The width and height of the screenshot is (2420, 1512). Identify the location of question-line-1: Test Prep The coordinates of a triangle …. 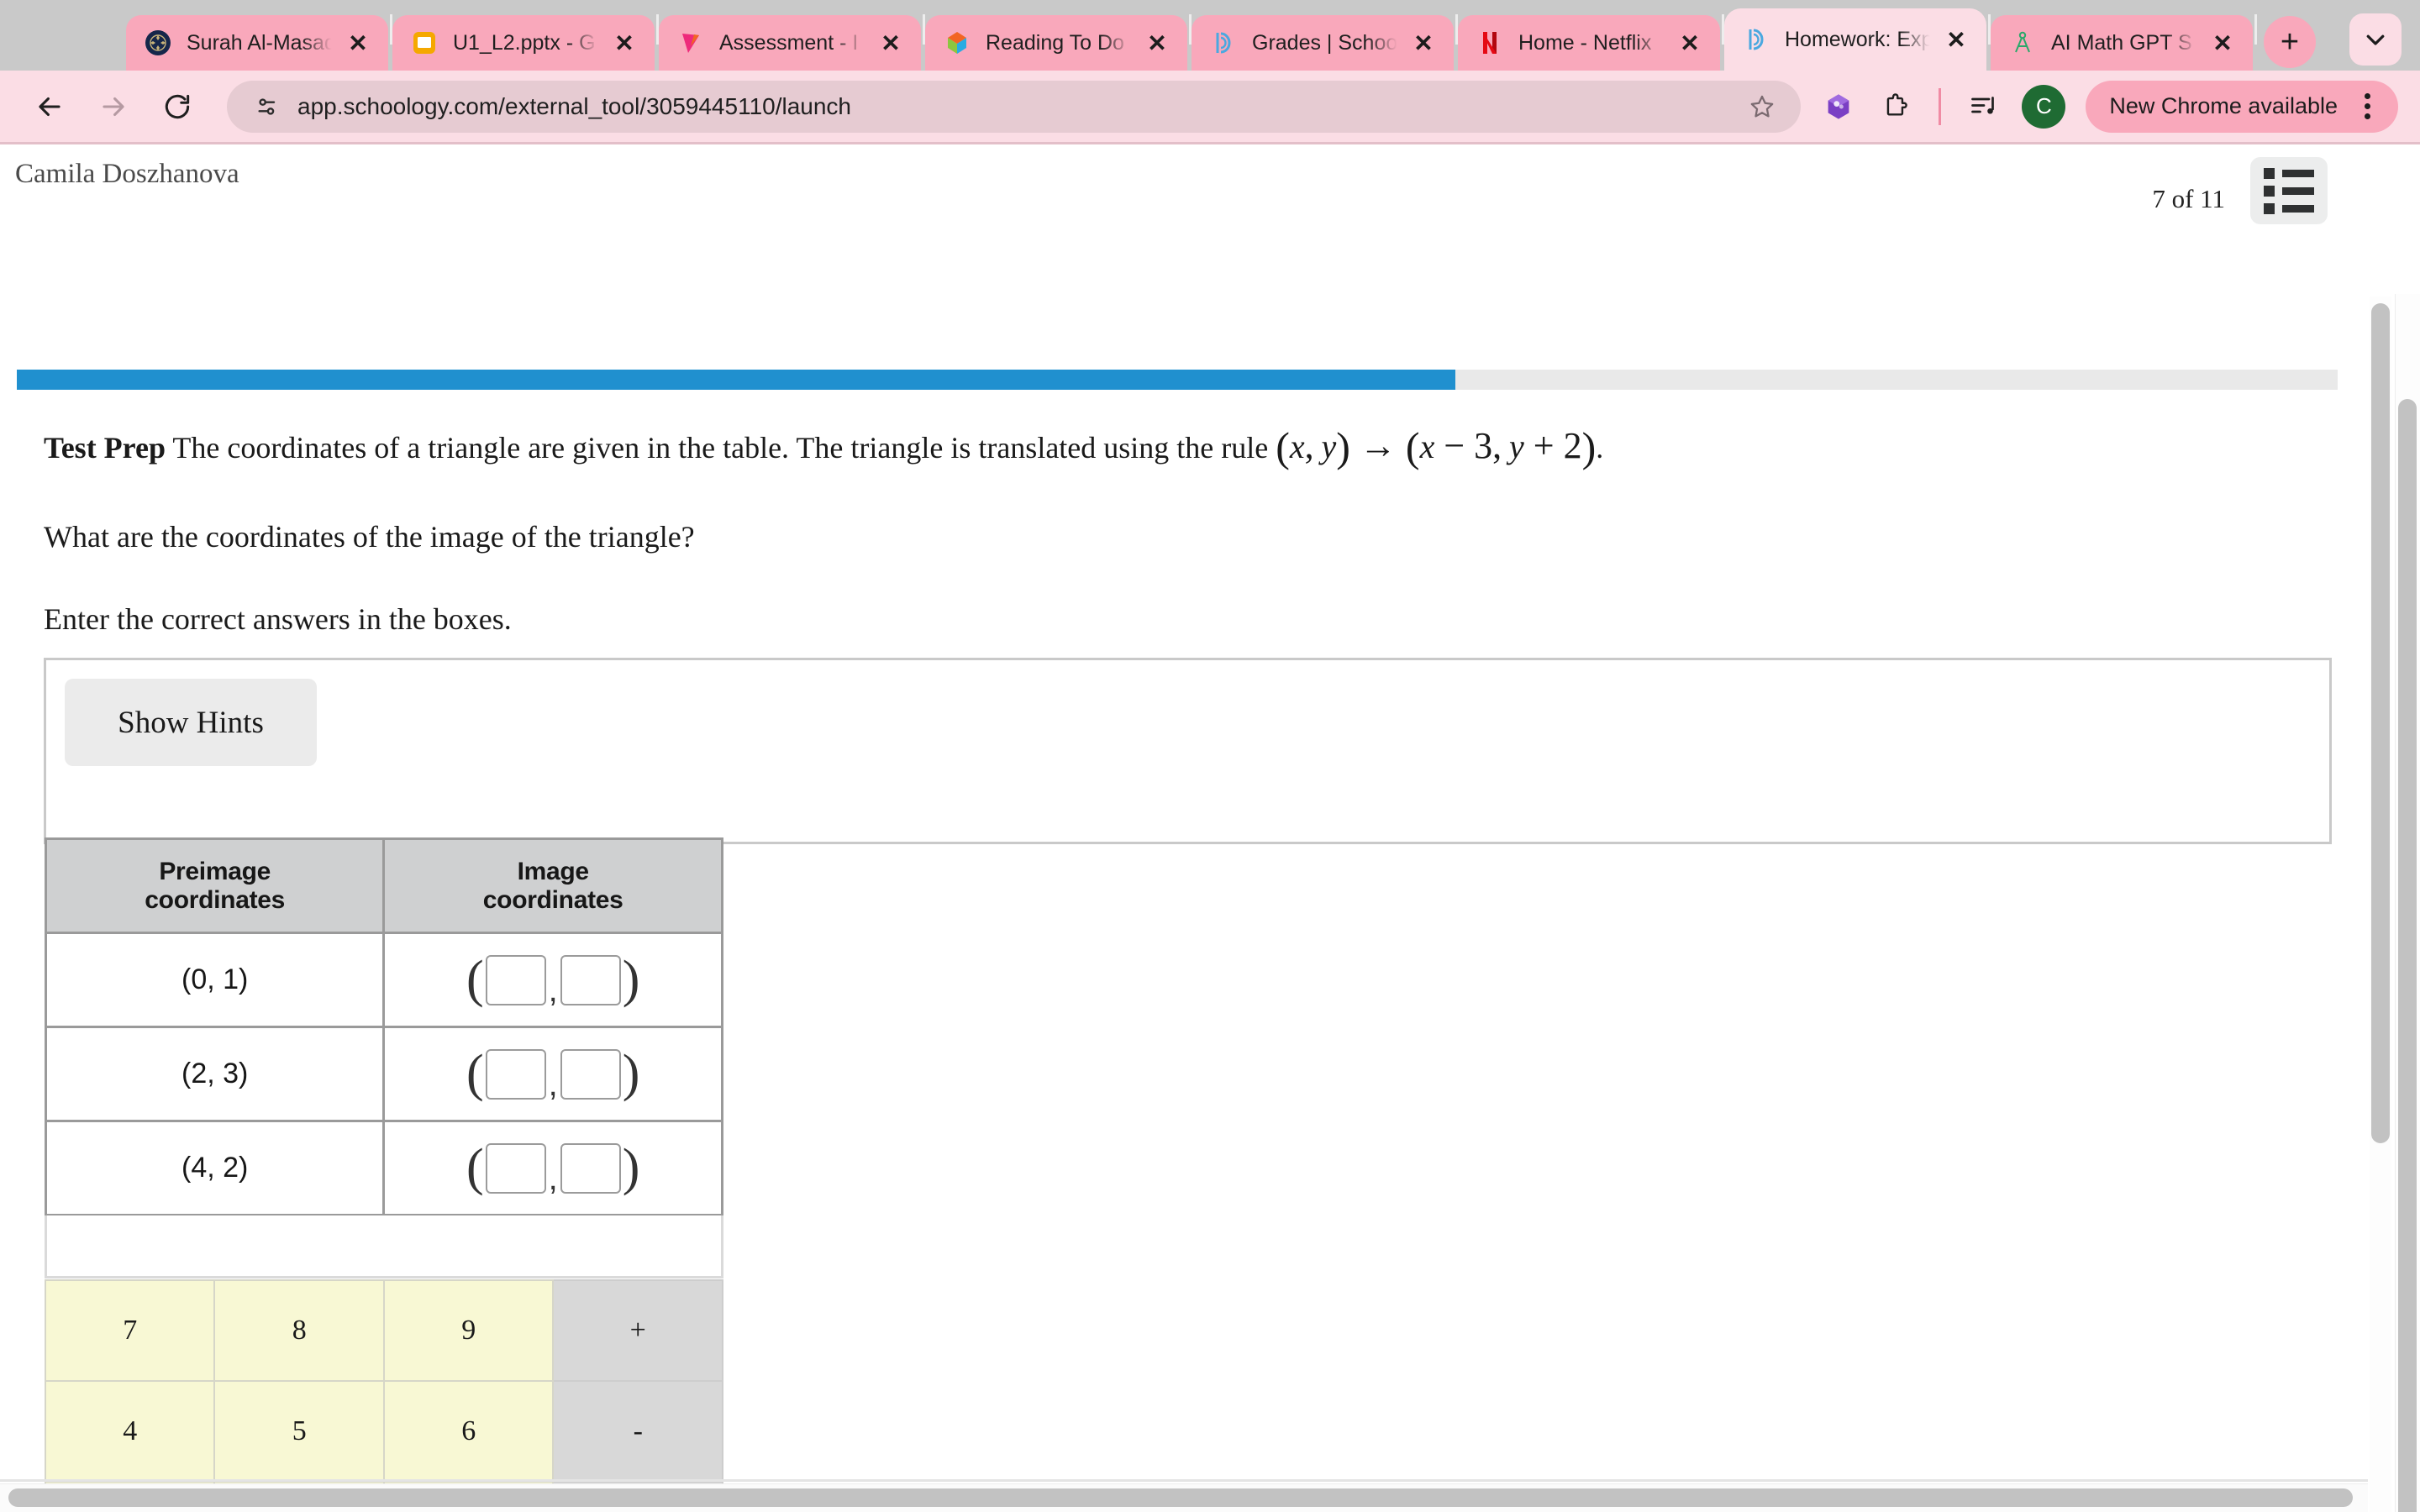
(1198, 433).